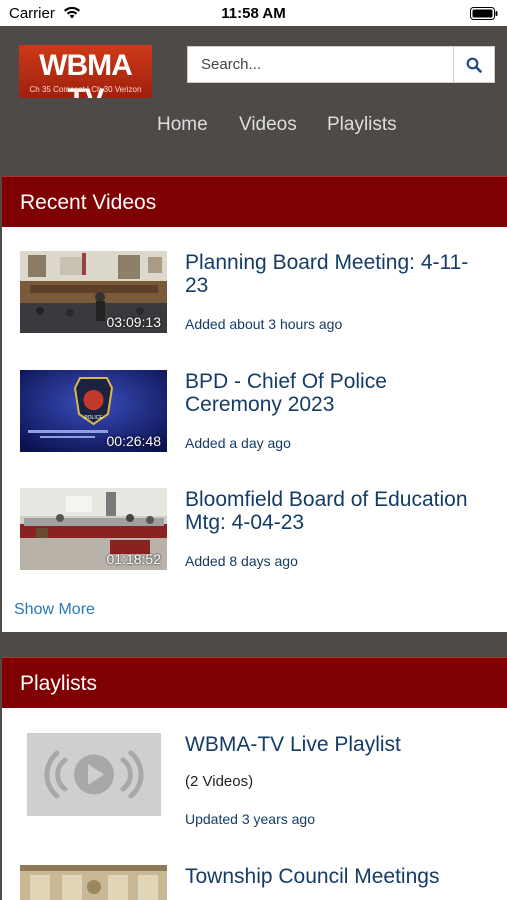 This screenshot has height=900, width=507. Describe the element at coordinates (484, 13) in the screenshot. I see `battery-icon` at that location.